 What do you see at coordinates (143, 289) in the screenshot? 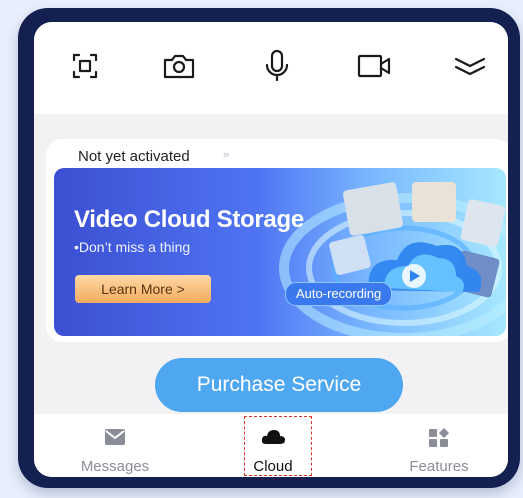
I see `learn-more-button: Learn More >` at bounding box center [143, 289].